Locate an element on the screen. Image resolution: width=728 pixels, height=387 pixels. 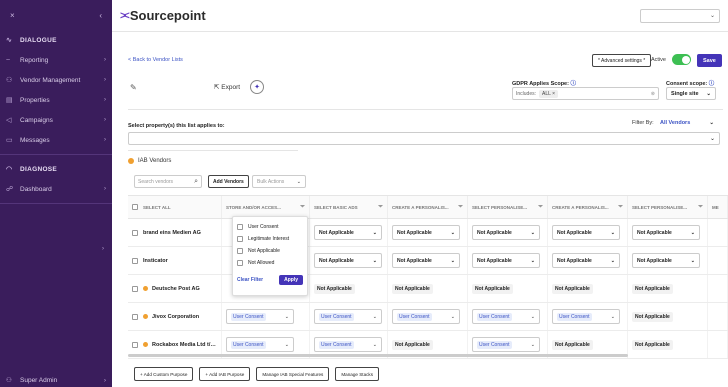
filter-option: Not Allowed is located at coordinates (270, 263).